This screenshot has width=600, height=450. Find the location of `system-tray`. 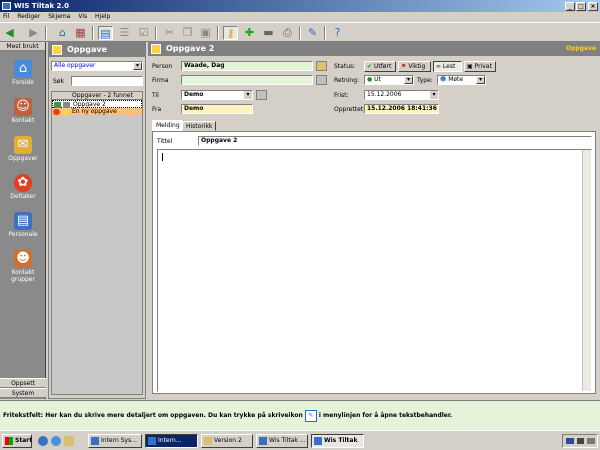

system-tray is located at coordinates (580, 441).